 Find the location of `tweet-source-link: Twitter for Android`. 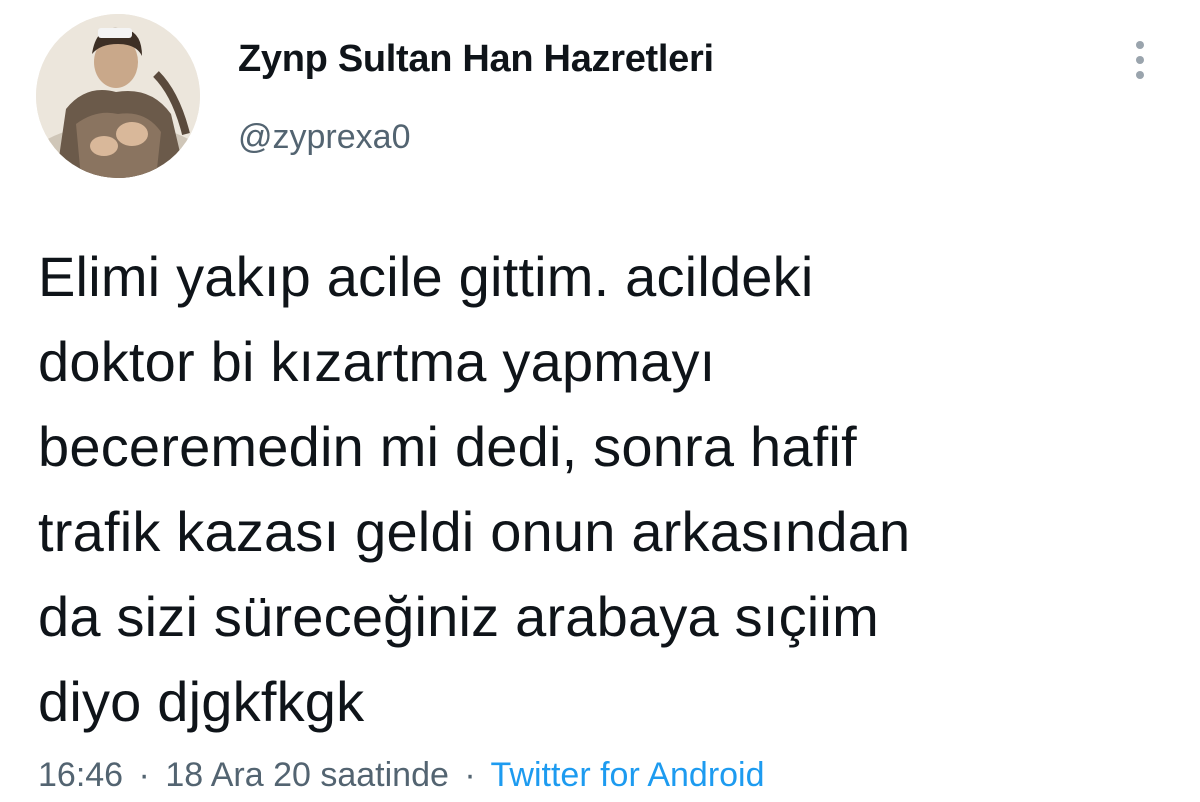

tweet-source-link: Twitter for Android is located at coordinates (628, 775).